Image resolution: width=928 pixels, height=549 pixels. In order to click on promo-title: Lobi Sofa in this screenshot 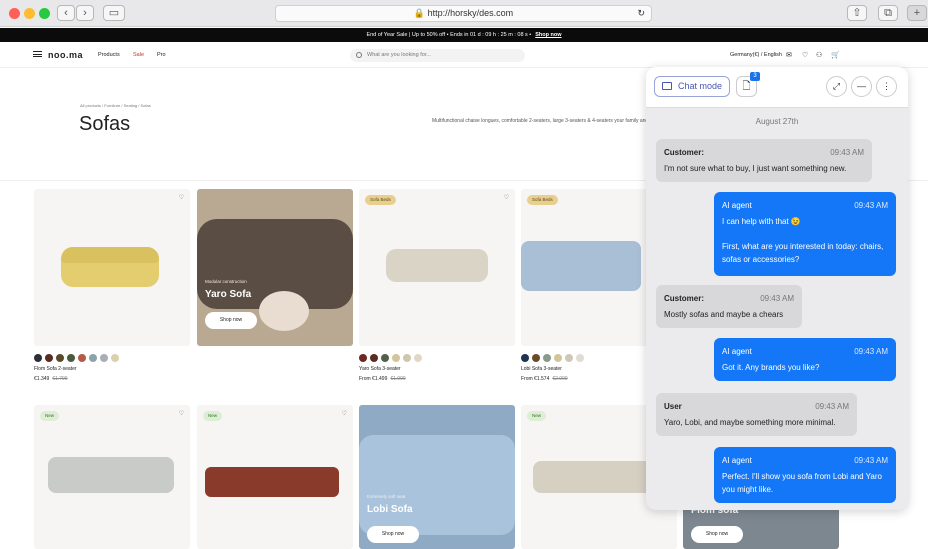, I will do `click(390, 509)`.